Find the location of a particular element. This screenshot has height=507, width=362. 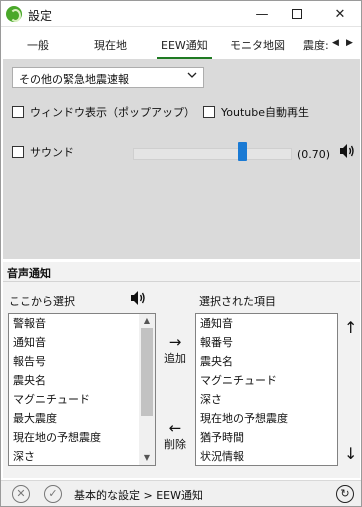

source-list-label: ここから選択 is located at coordinates (42, 301).